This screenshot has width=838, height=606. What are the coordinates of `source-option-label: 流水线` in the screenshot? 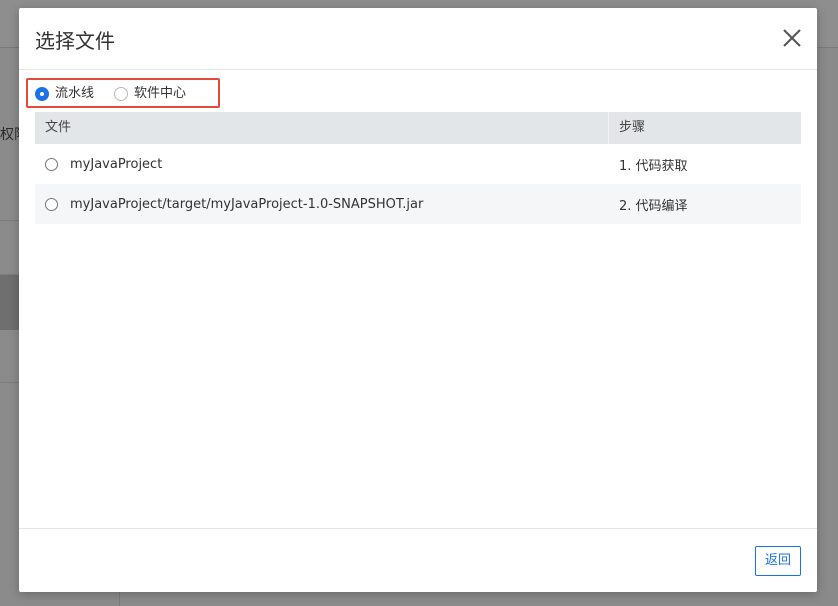 It's located at (75, 93).